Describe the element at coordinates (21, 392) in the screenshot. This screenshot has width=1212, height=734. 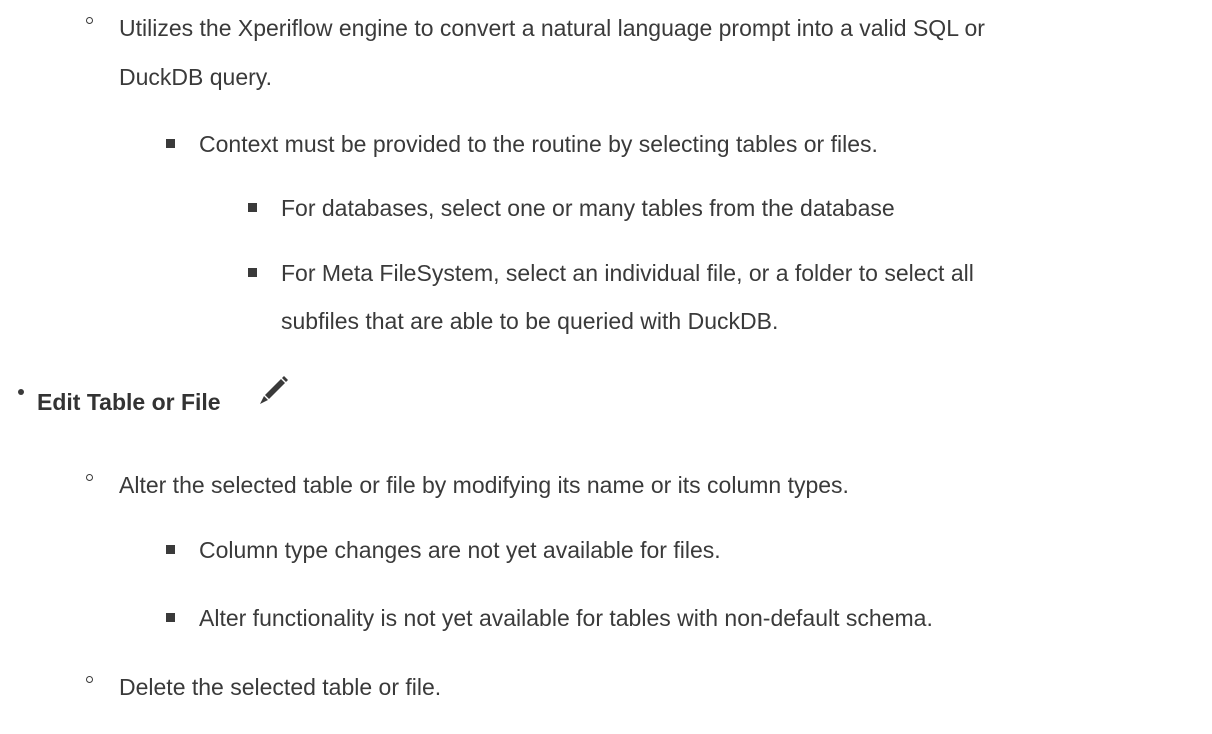
I see `bullet-dot-icon` at that location.